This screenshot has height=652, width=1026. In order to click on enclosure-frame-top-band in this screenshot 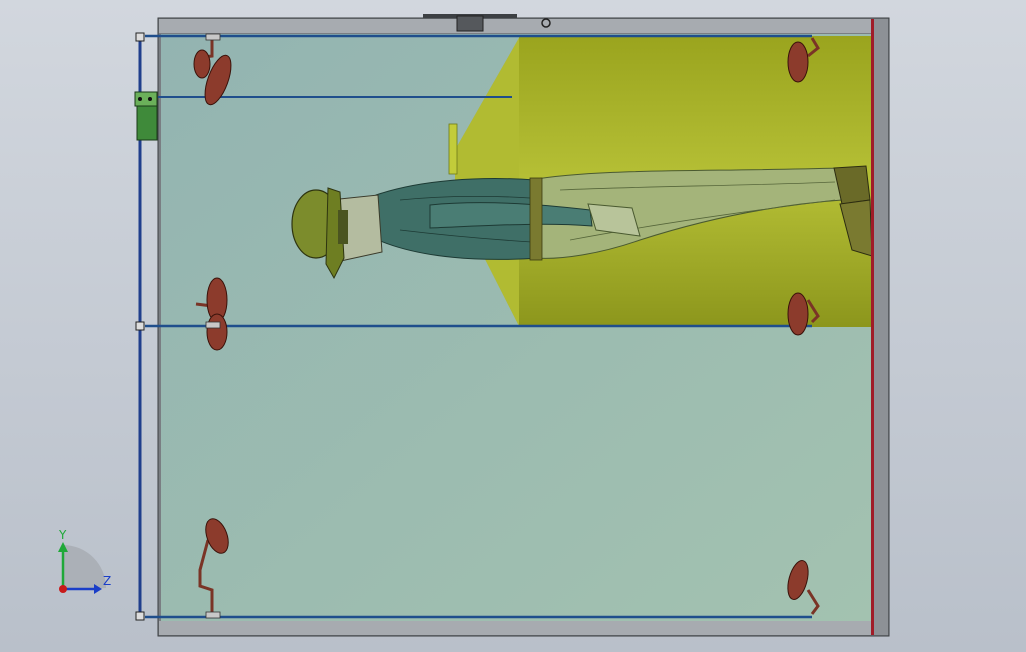, I will do `click(523, 26)`.